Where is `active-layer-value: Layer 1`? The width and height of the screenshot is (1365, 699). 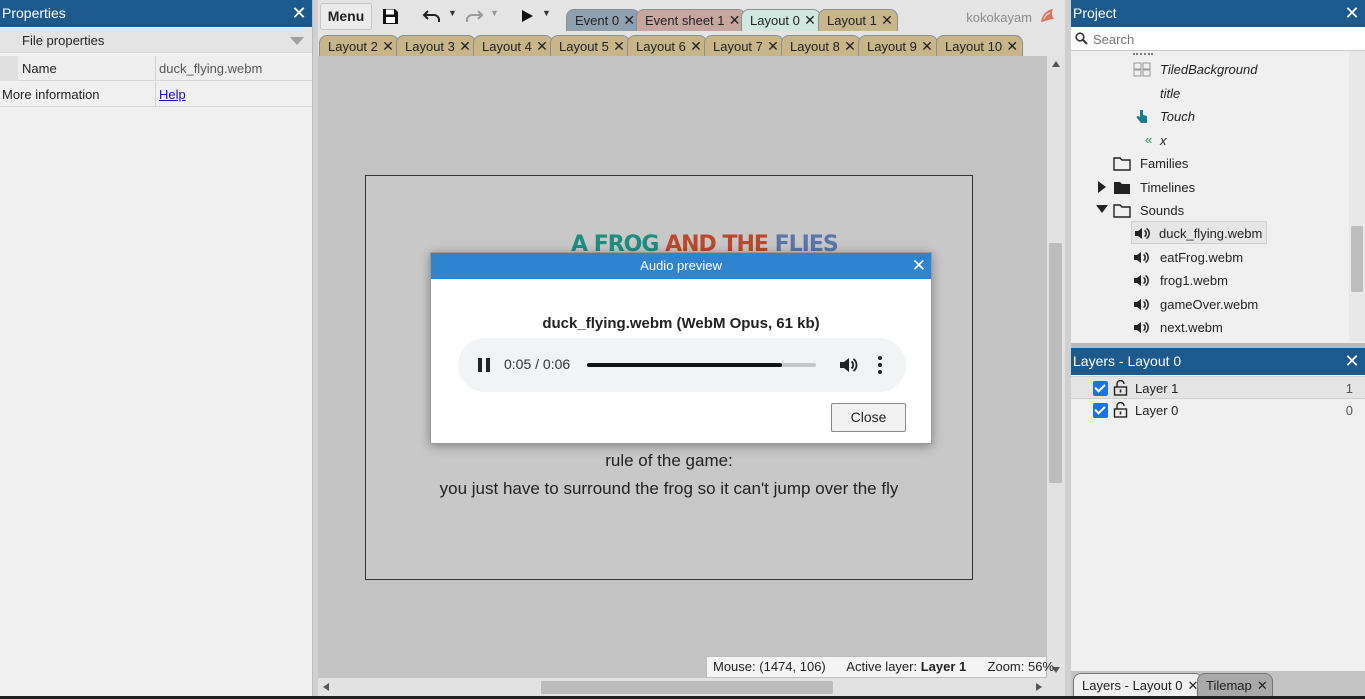
active-layer-value: Layer 1 is located at coordinates (943, 666).